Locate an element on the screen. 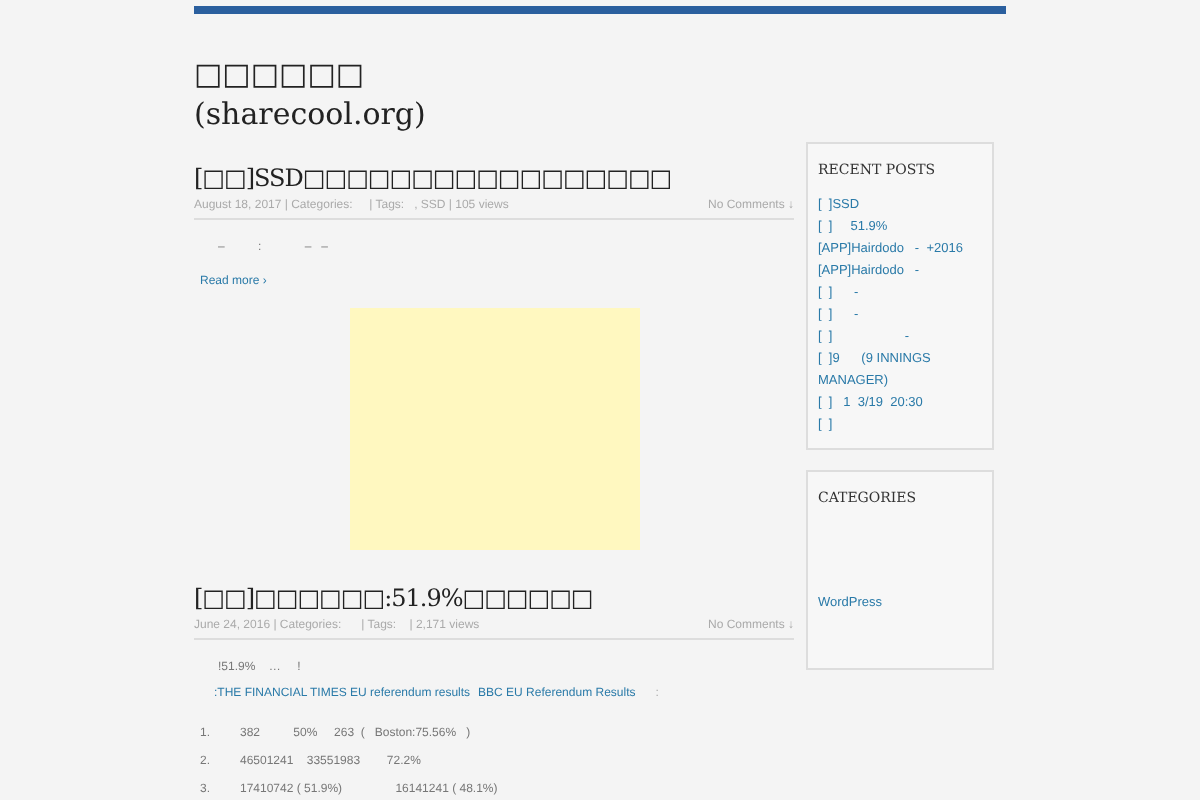  post-title: [□□]□□□□□□:51.9%□□□□□□ is located at coordinates (393, 598).